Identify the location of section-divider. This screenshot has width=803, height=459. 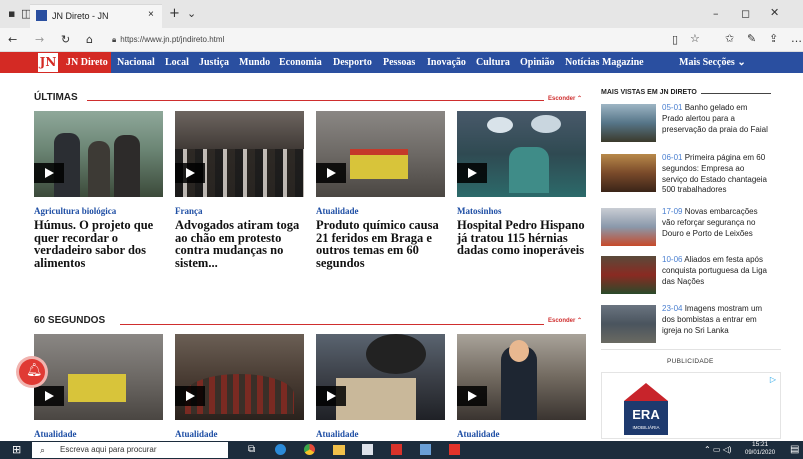
(315, 100).